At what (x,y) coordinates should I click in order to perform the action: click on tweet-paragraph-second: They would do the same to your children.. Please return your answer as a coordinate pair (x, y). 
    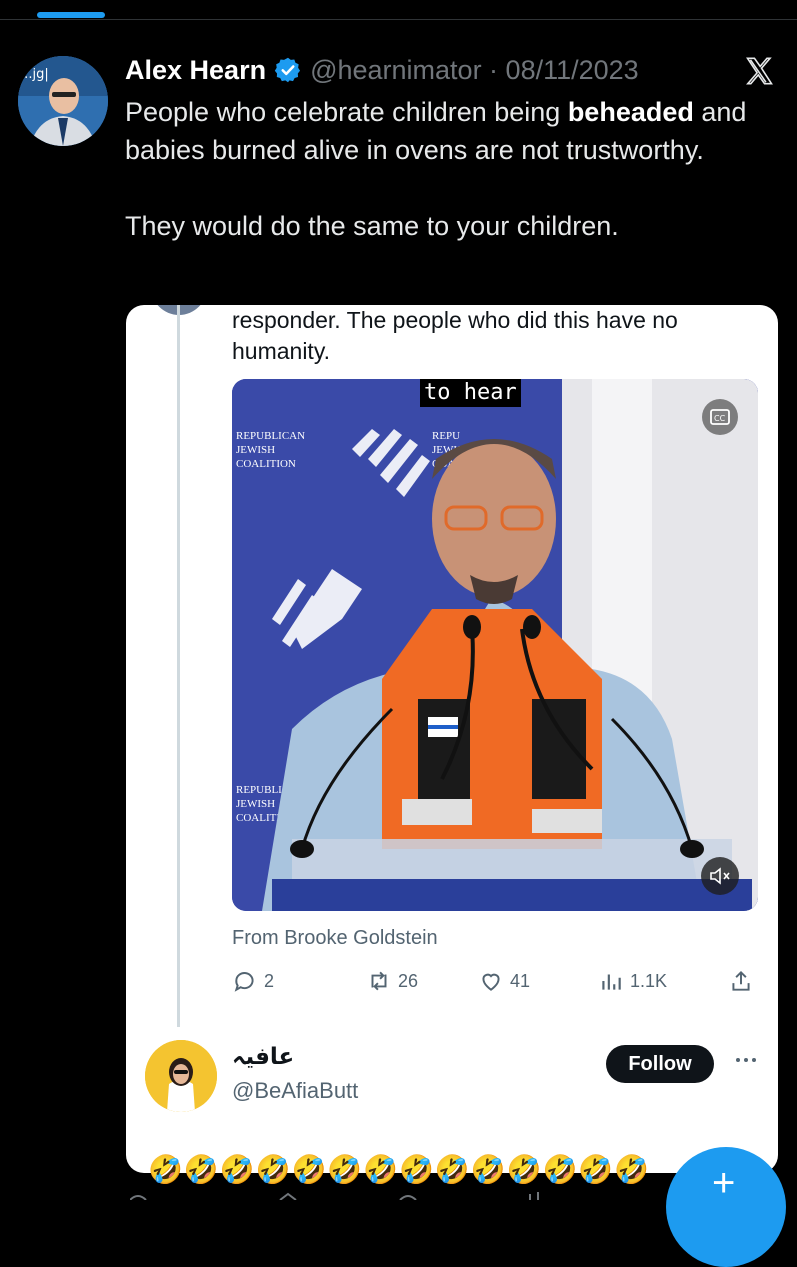
    Looking at the image, I should click on (372, 226).